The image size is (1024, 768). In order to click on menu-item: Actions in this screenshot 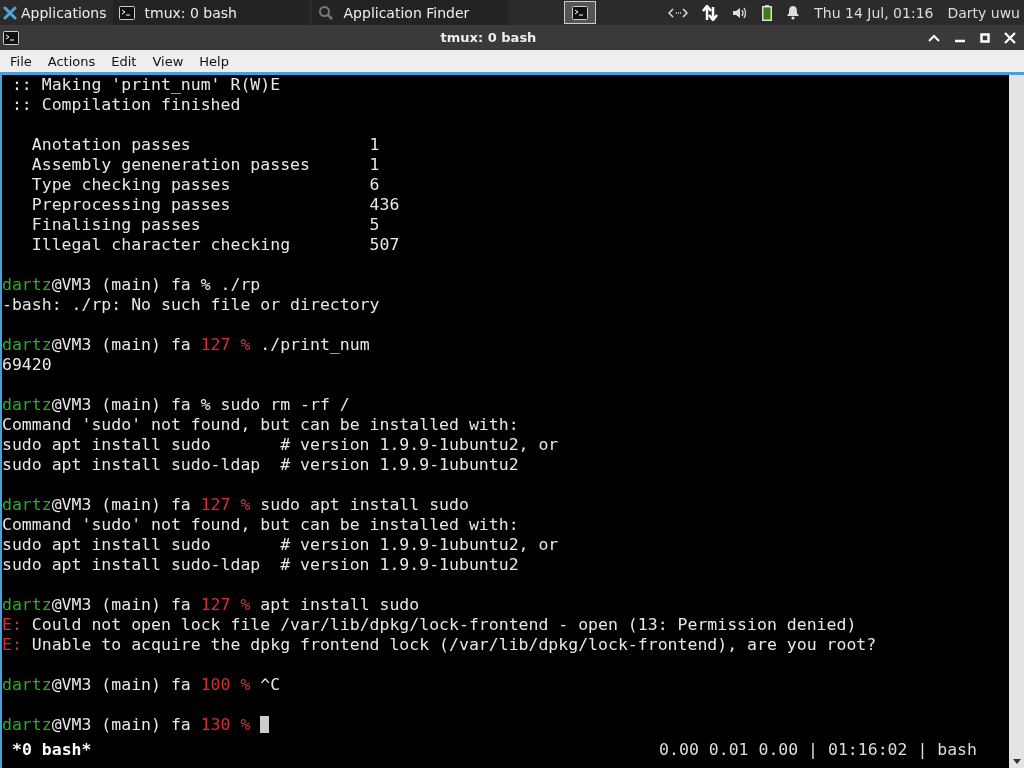, I will do `click(69, 61)`.